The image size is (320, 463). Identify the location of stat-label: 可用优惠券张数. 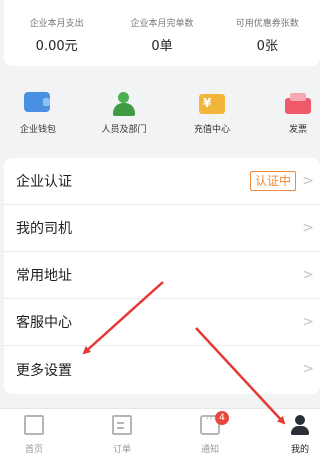
(267, 24).